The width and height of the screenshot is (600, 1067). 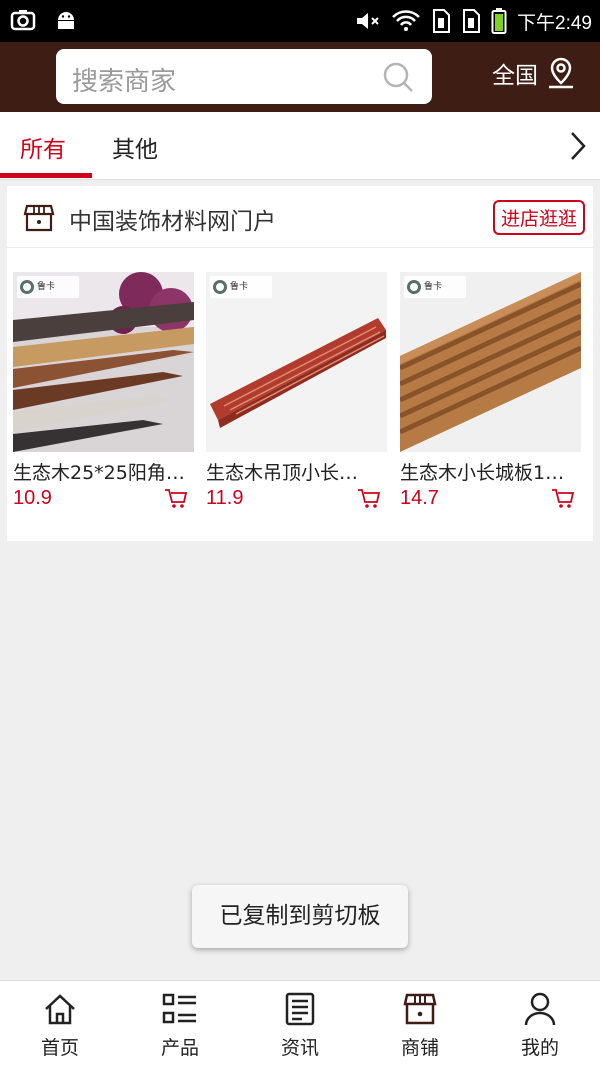 What do you see at coordinates (23, 20) in the screenshot?
I see `screenshot-icon` at bounding box center [23, 20].